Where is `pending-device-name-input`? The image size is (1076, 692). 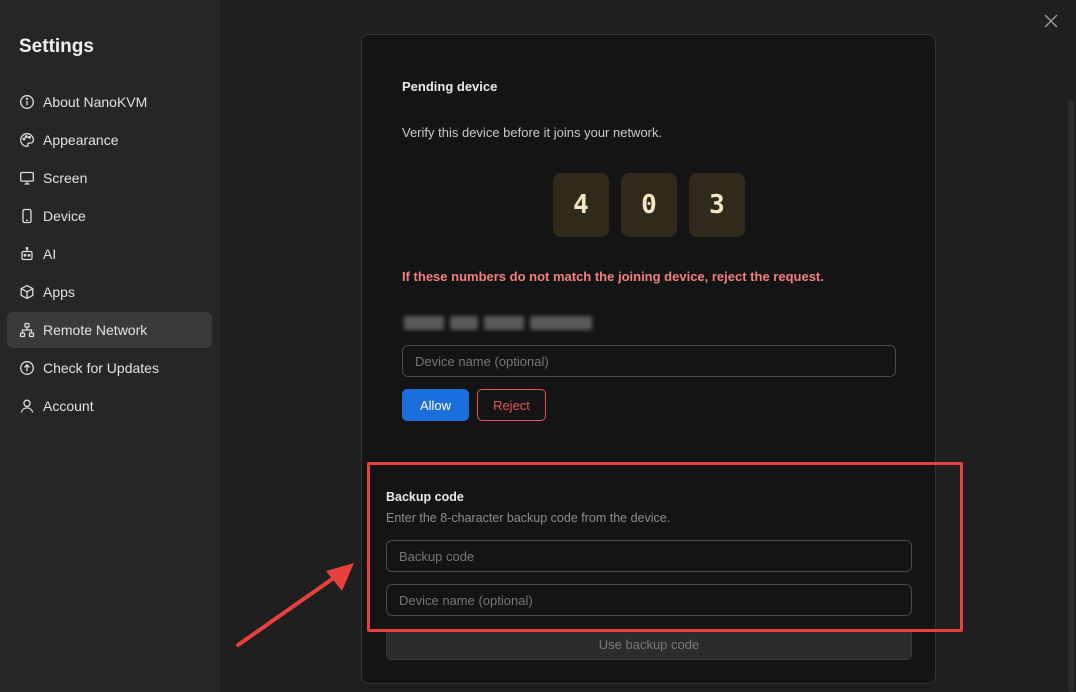
pending-device-name-input is located at coordinates (649, 361).